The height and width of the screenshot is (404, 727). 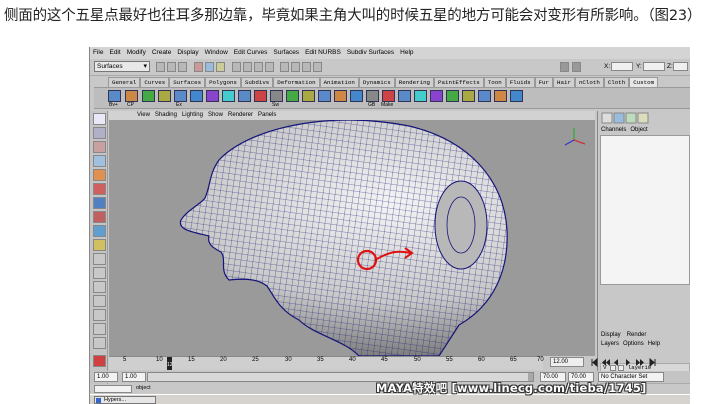 What do you see at coordinates (267, 115) in the screenshot?
I see `panel-menu-panels: Panels` at bounding box center [267, 115].